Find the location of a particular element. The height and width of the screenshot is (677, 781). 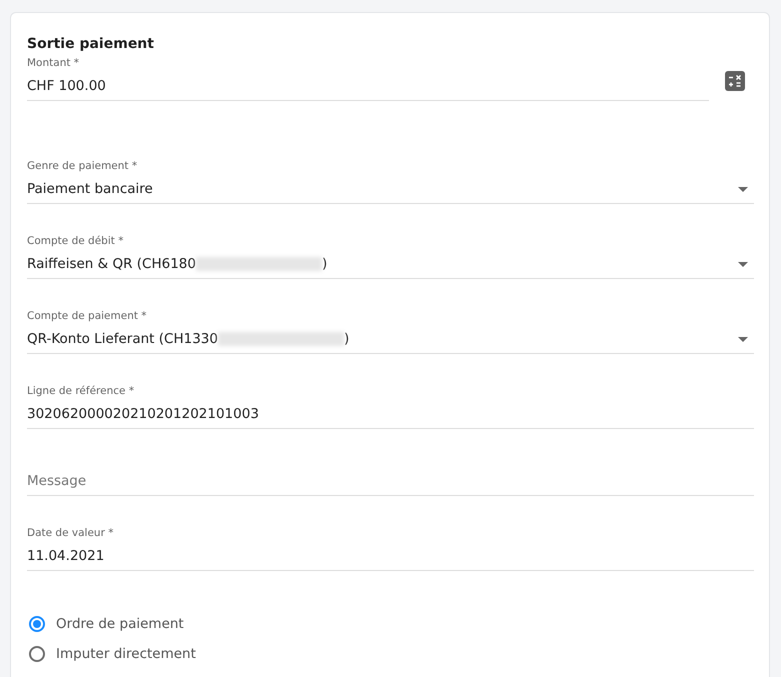

select-field: Compte de débit * Raiffeisen & QR (CH6180 ) is located at coordinates (390, 256).